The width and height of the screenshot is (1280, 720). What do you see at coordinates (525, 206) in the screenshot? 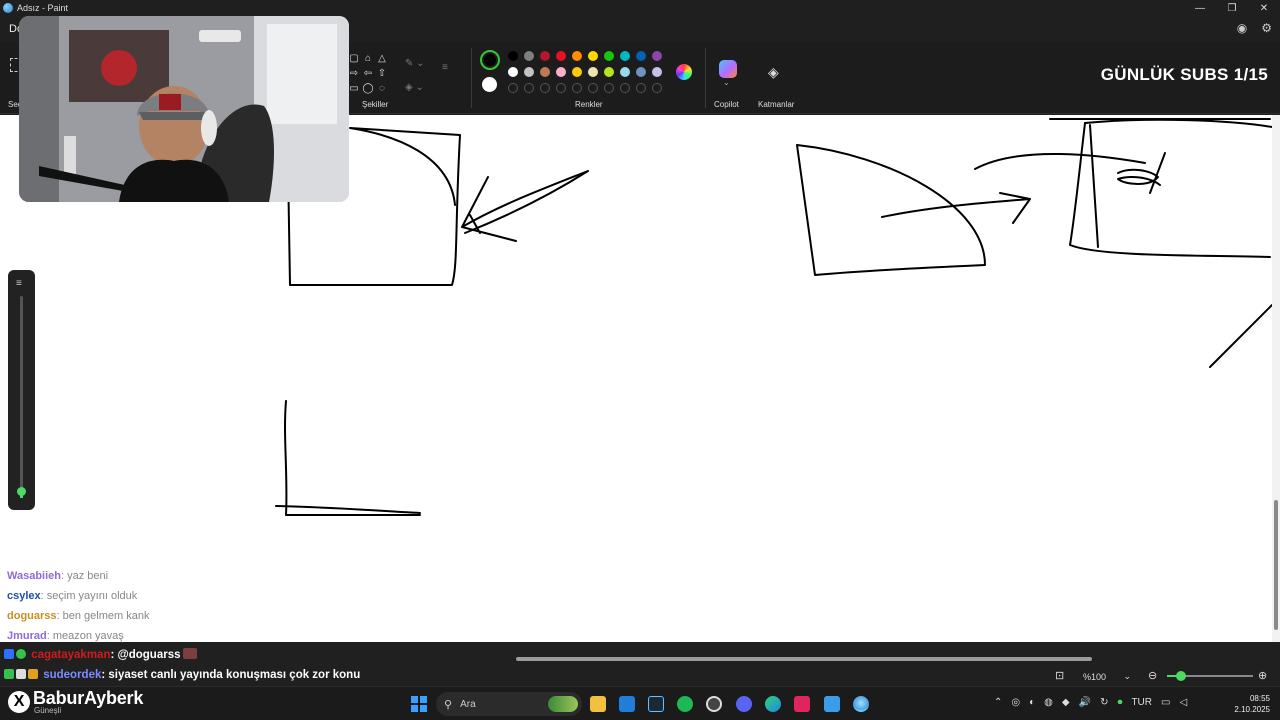
I see `stroke-arrow-left` at bounding box center [525, 206].